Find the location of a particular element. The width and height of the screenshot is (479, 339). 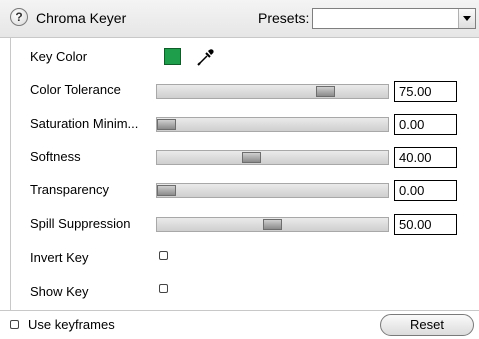

spill-suppression-value: 50.00 is located at coordinates (425, 224).